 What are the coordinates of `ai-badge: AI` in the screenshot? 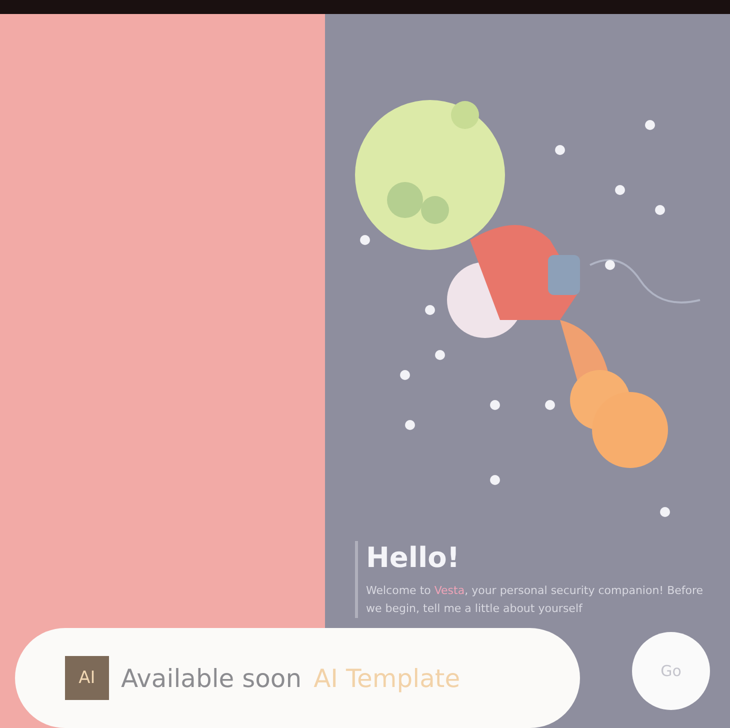 It's located at (87, 678).